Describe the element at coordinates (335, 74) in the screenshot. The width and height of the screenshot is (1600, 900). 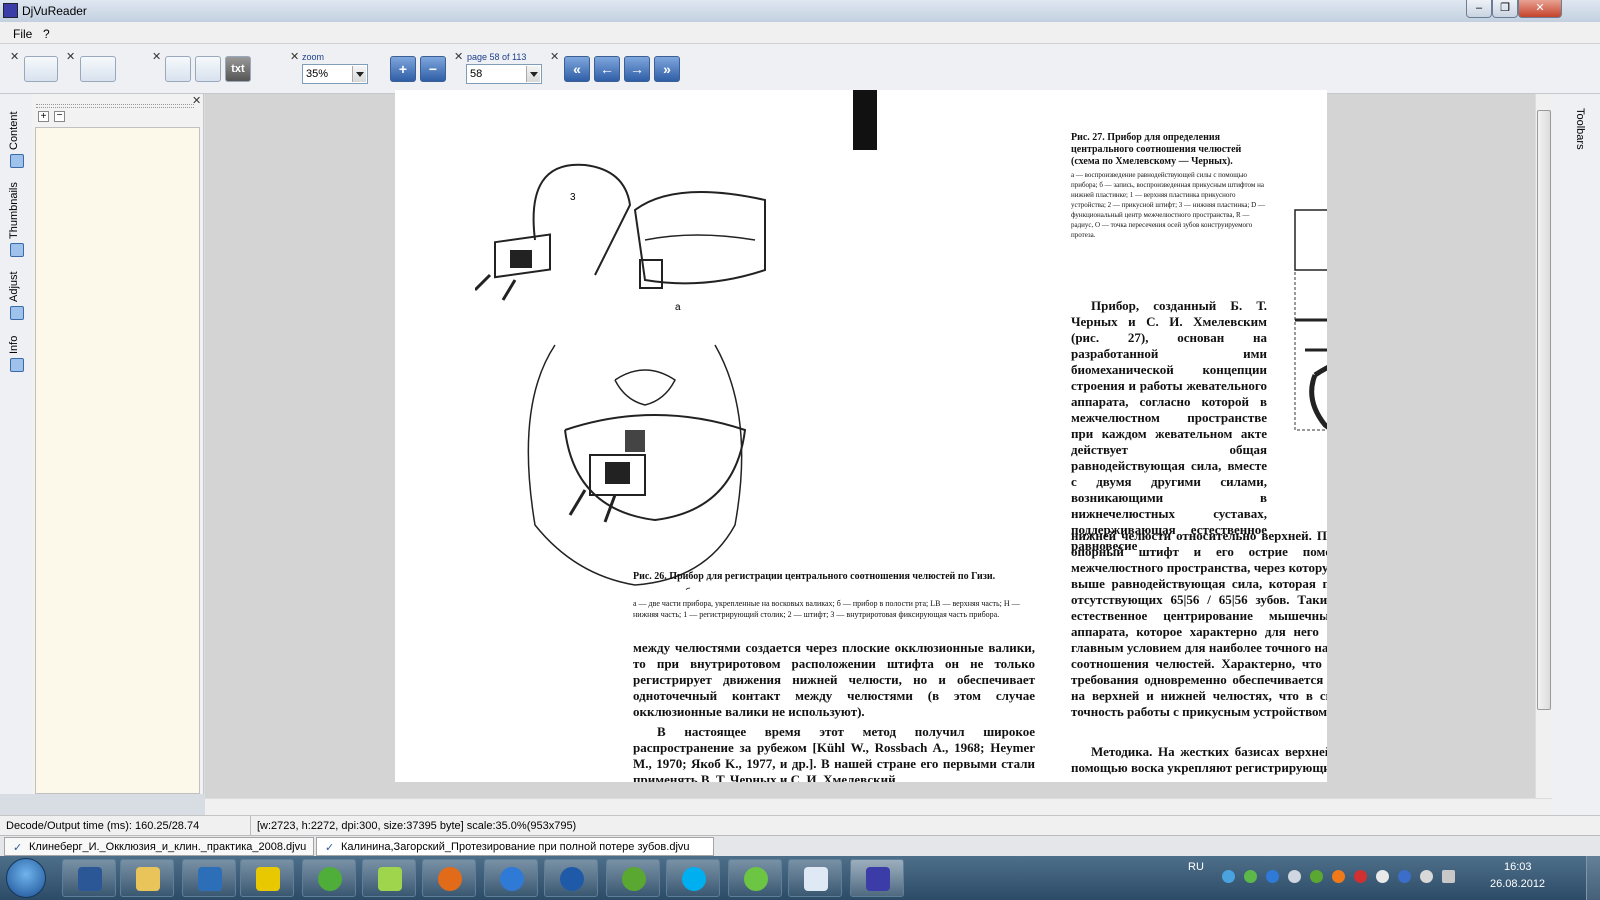
I see `zoom-select: 35%` at that location.